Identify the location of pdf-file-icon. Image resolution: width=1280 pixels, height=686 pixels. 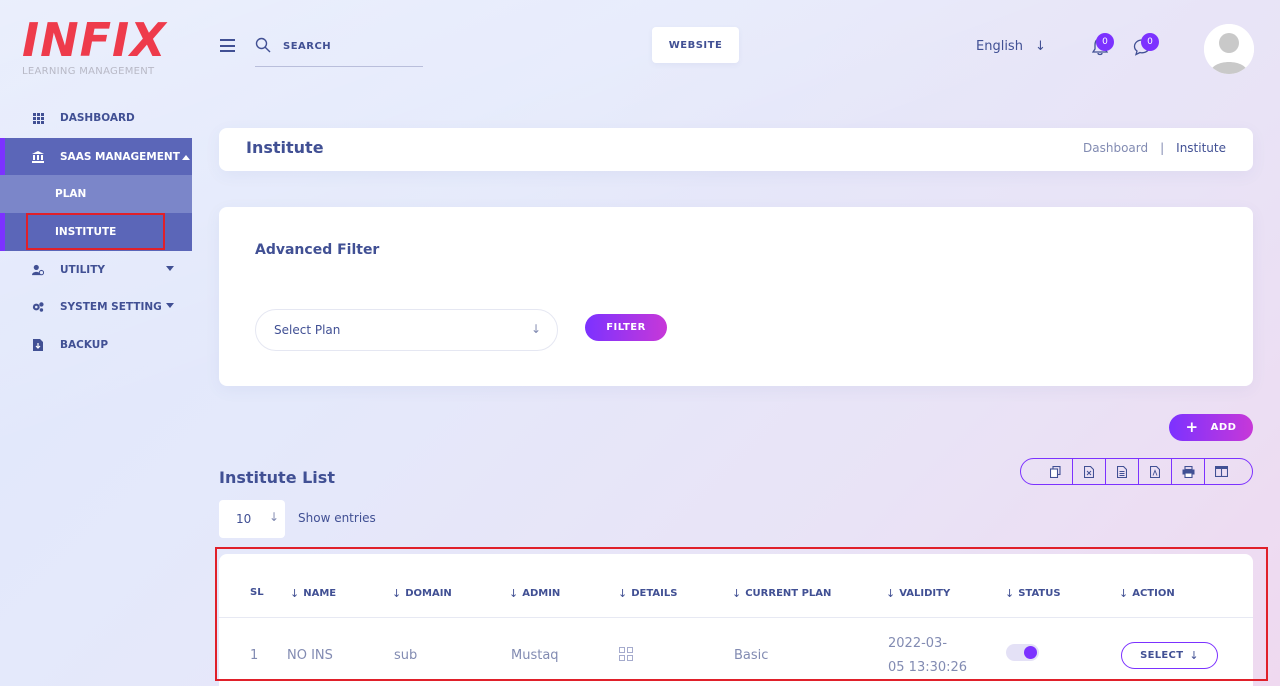
(1154, 471).